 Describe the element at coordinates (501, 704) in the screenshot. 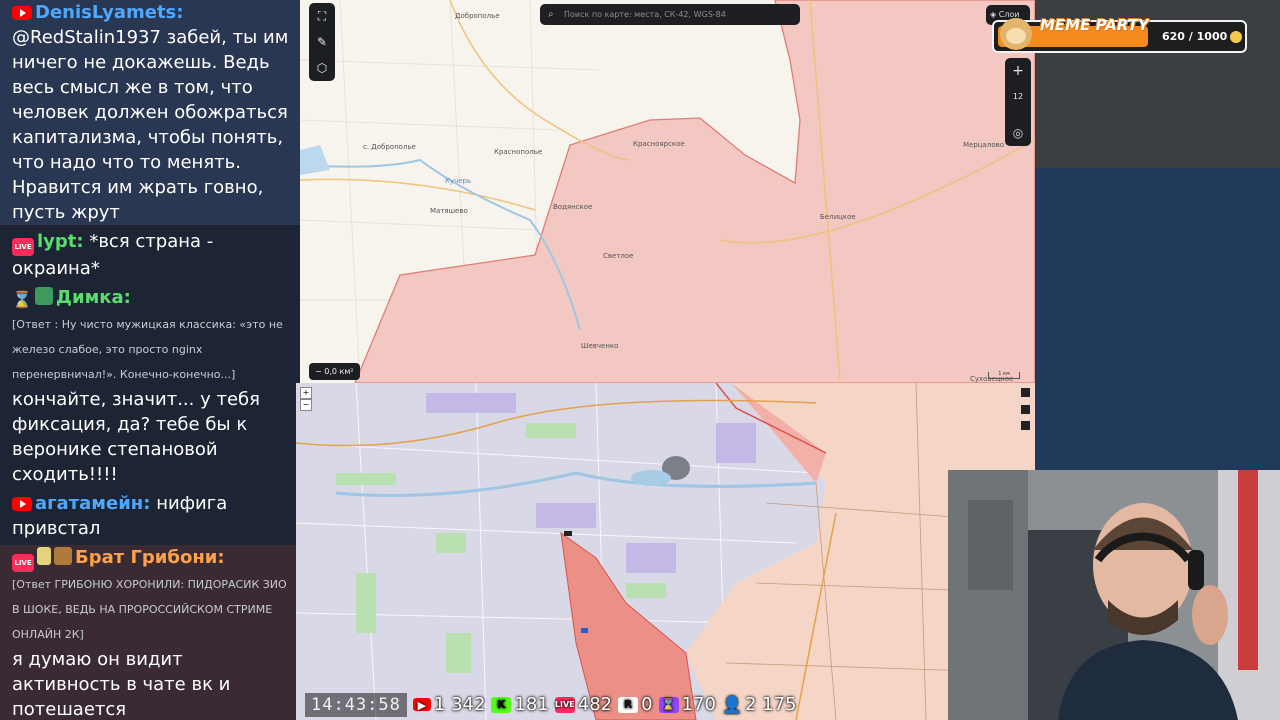

I see `kick-icon: K` at that location.